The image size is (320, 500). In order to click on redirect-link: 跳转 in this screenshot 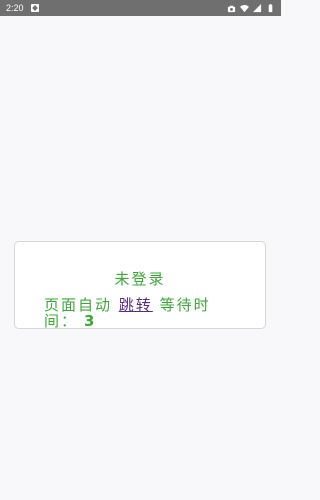, I will do `click(136, 305)`.